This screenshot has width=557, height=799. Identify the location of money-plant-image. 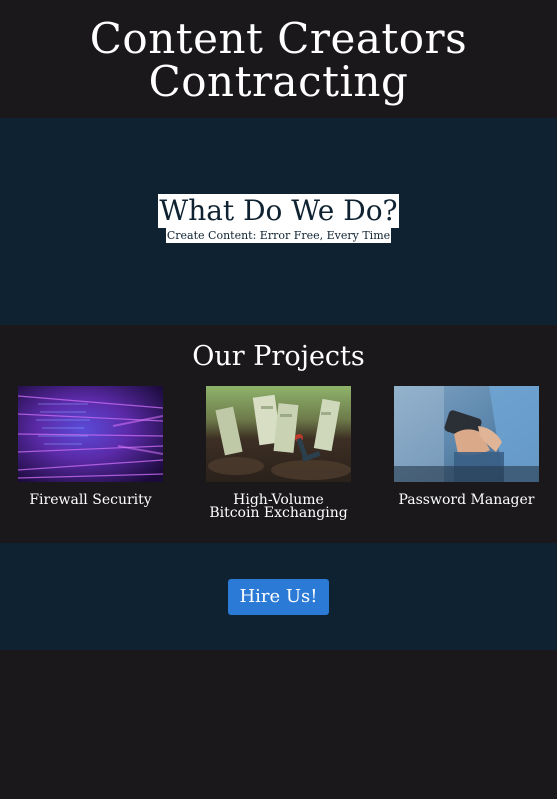
(278, 434).